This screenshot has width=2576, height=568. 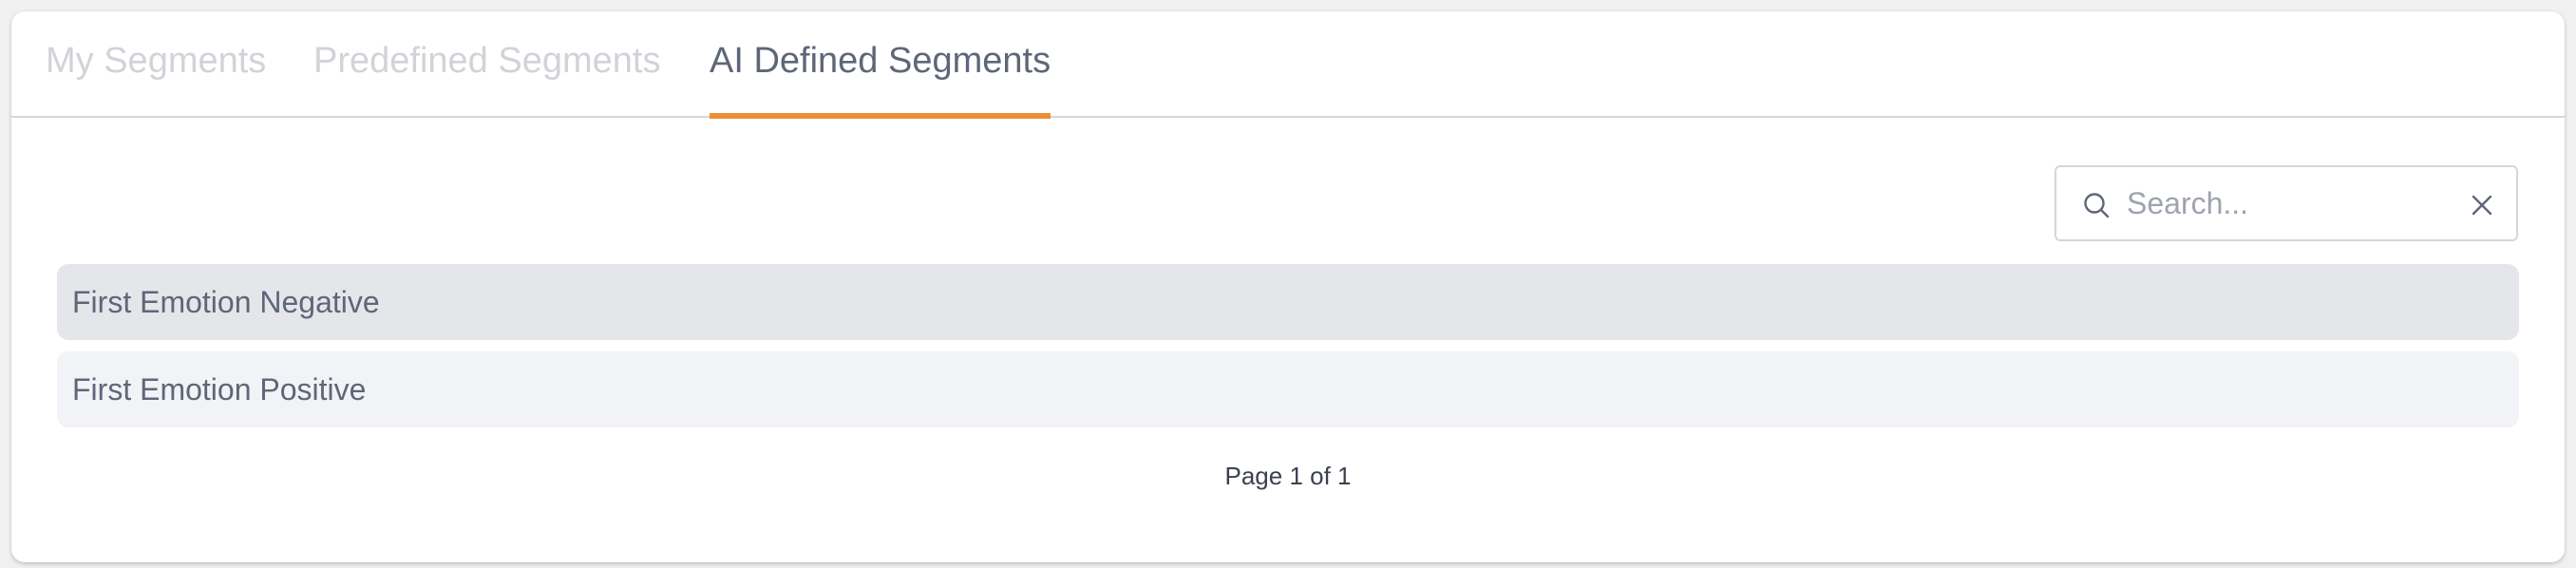 I want to click on search-icon, so click(x=2097, y=206).